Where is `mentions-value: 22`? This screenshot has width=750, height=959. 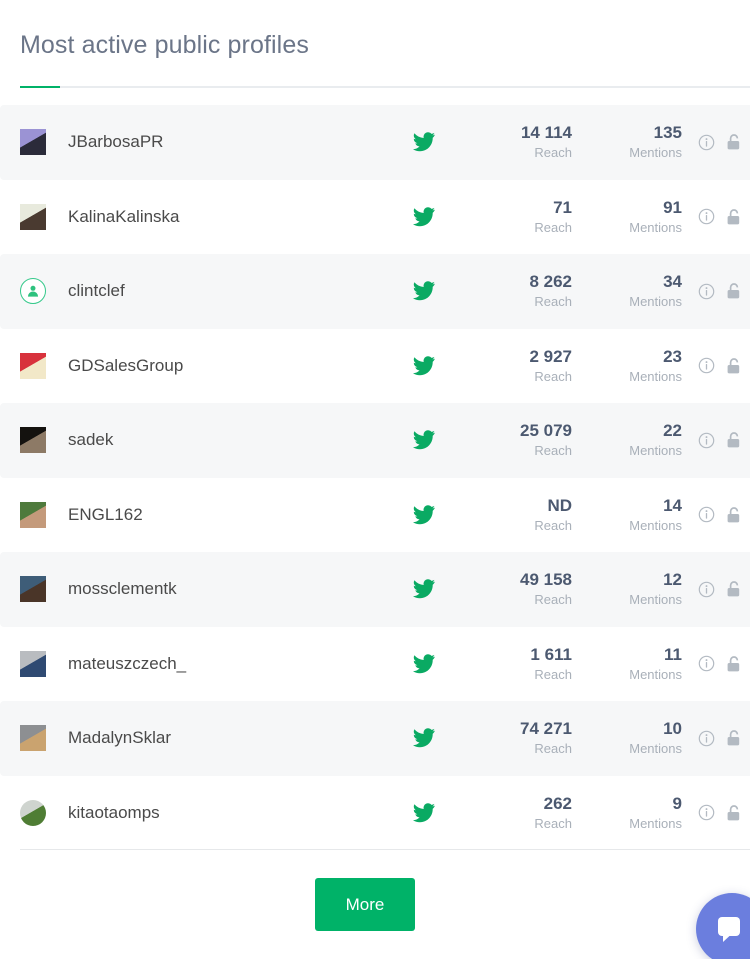
mentions-value: 22 is located at coordinates (672, 431).